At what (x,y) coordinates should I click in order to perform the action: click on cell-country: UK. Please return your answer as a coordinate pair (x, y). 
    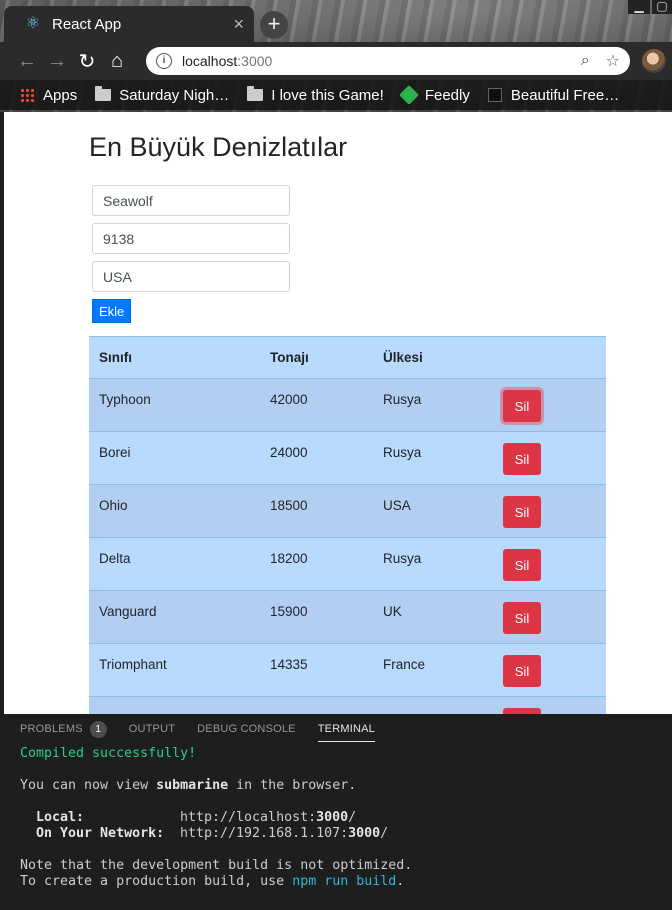
    Looking at the image, I should click on (433, 617).